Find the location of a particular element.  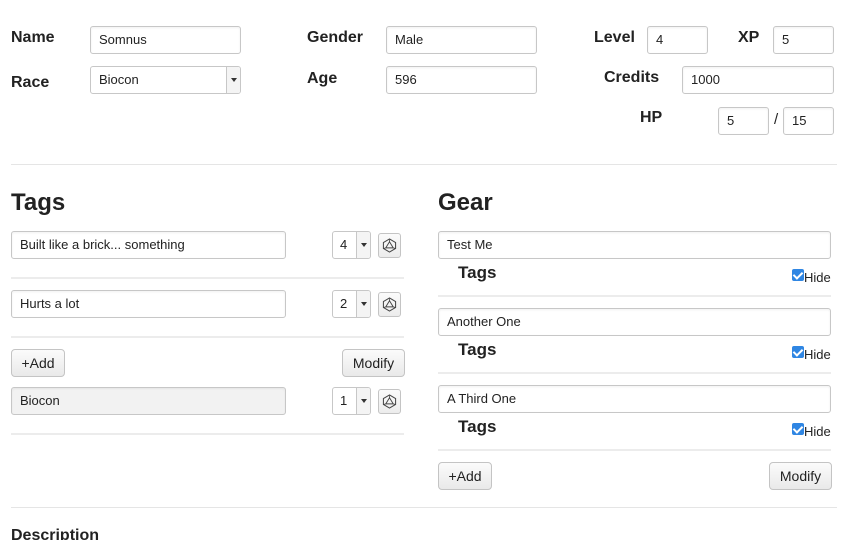

credits-label: Credits is located at coordinates (632, 77).